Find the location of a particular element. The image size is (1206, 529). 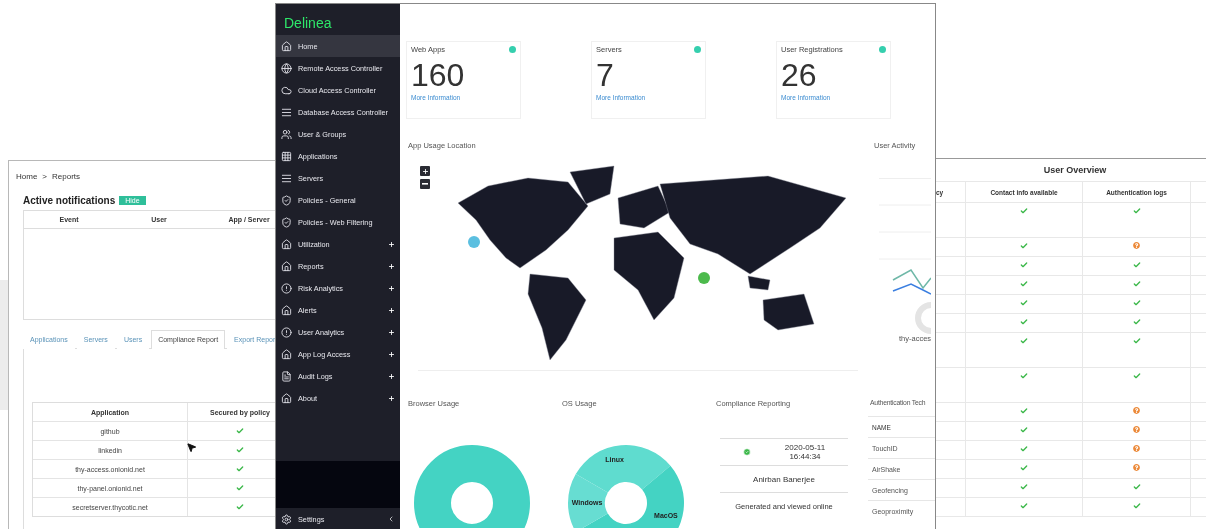

chevron-icon is located at coordinates (391, 519).